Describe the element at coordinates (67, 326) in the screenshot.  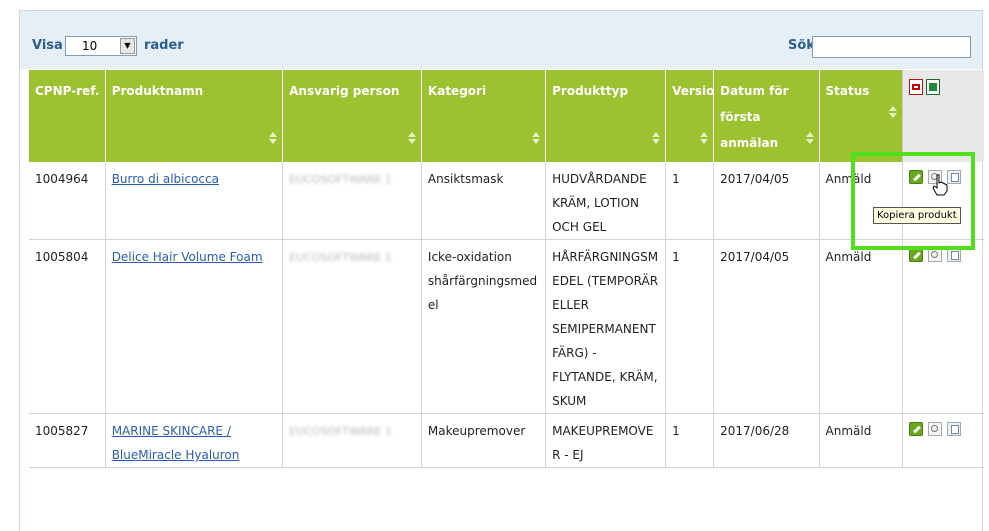
I see `cell-cpnp-ref: 1005804` at that location.